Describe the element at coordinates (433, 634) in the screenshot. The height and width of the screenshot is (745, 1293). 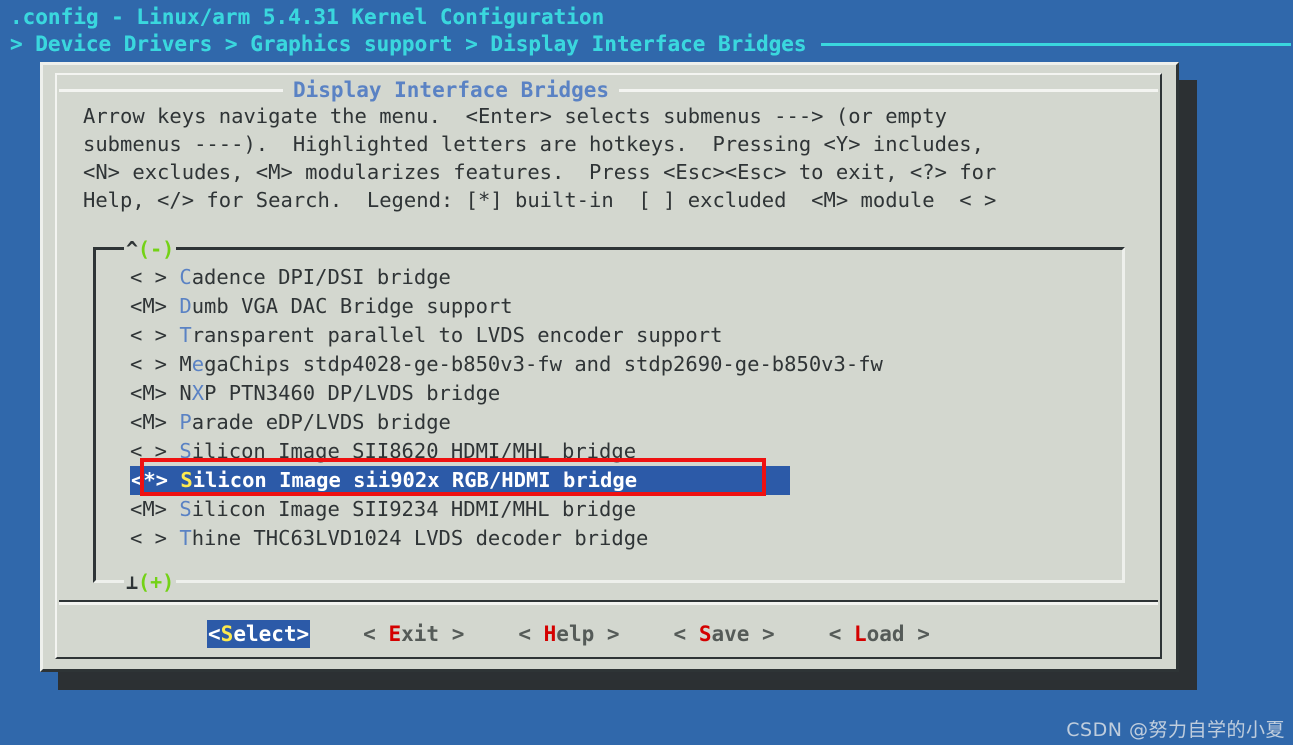
I see `button-label: xit >` at that location.